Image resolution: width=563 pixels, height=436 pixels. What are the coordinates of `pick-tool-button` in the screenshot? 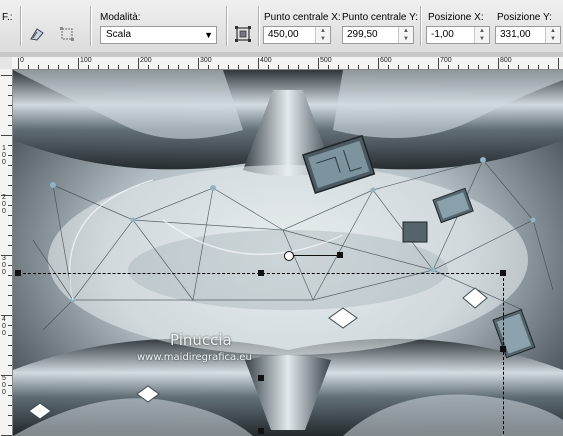 It's located at (37, 34).